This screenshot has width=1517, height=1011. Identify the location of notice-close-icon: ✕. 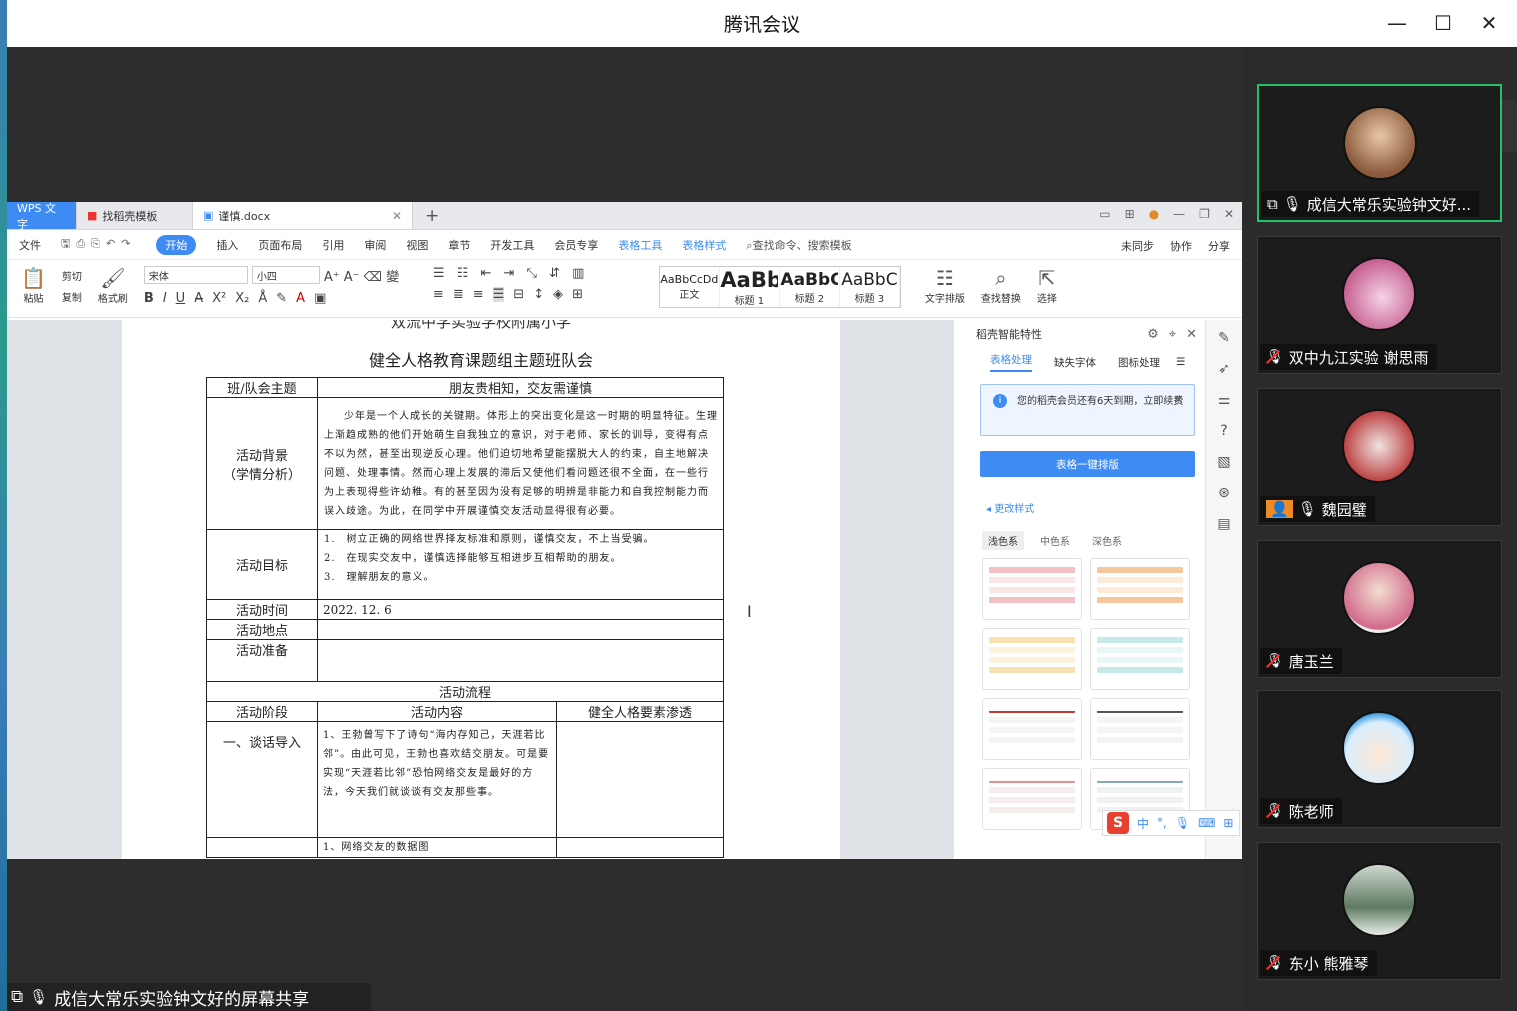
(1178, 400).